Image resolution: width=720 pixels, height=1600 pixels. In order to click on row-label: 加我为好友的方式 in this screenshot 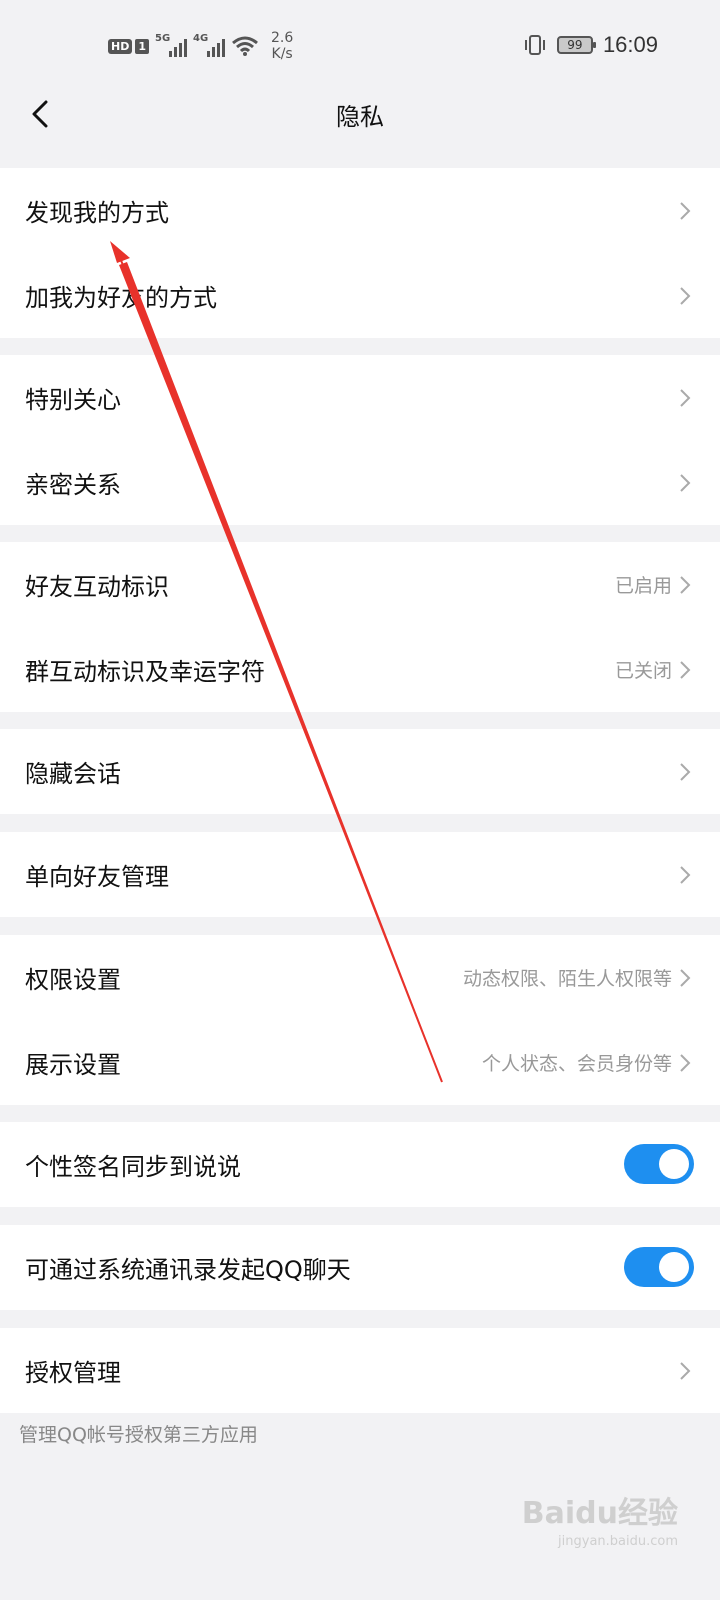, I will do `click(121, 298)`.